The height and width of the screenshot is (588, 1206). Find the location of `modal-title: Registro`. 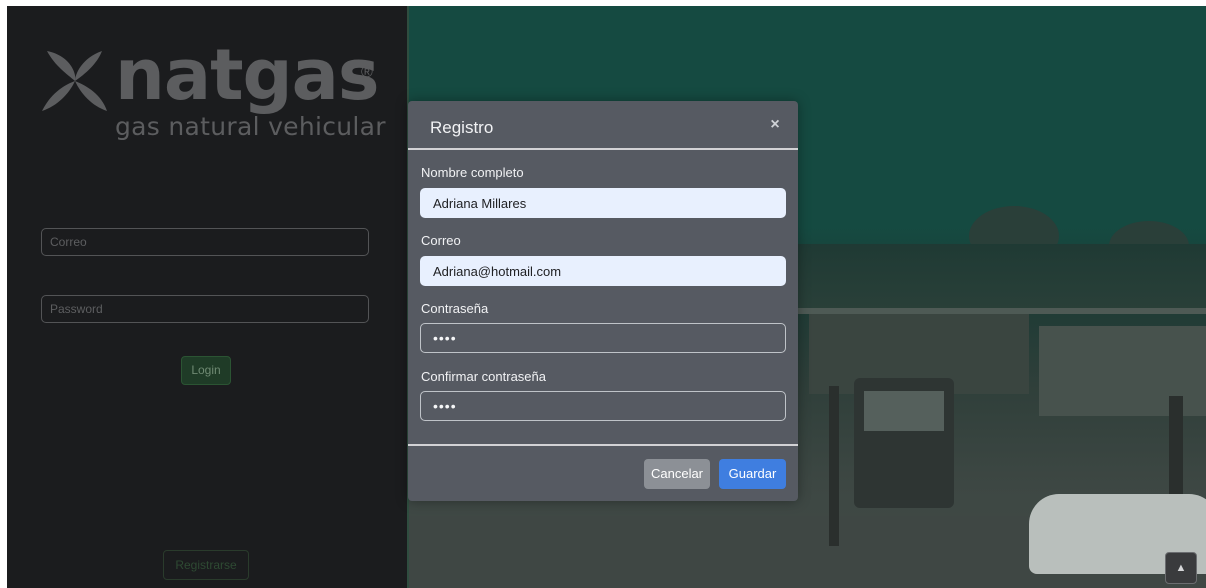

modal-title: Registro is located at coordinates (462, 127).